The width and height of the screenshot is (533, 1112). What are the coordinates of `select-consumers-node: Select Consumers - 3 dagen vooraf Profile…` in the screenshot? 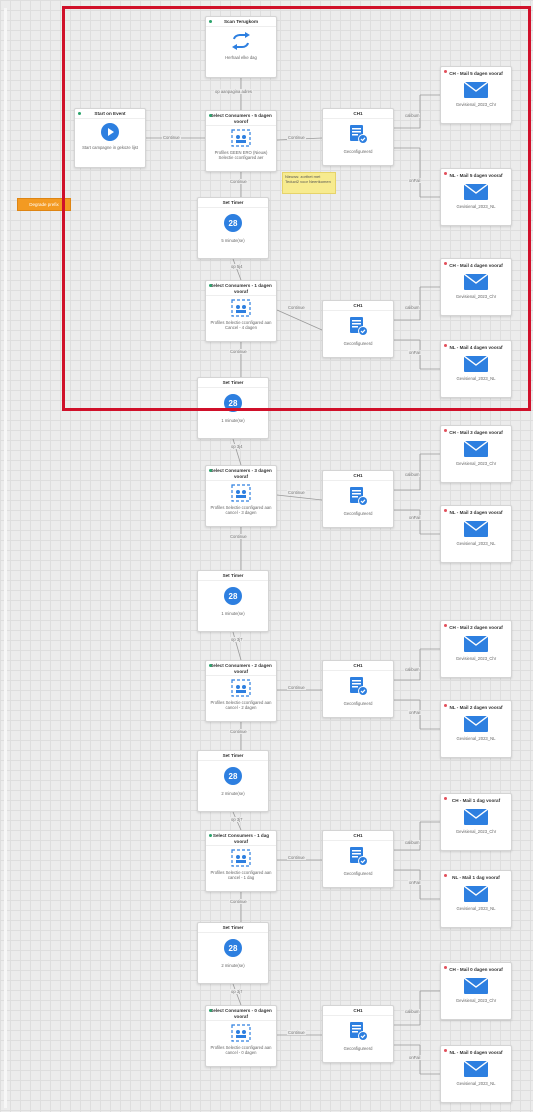 It's located at (241, 496).